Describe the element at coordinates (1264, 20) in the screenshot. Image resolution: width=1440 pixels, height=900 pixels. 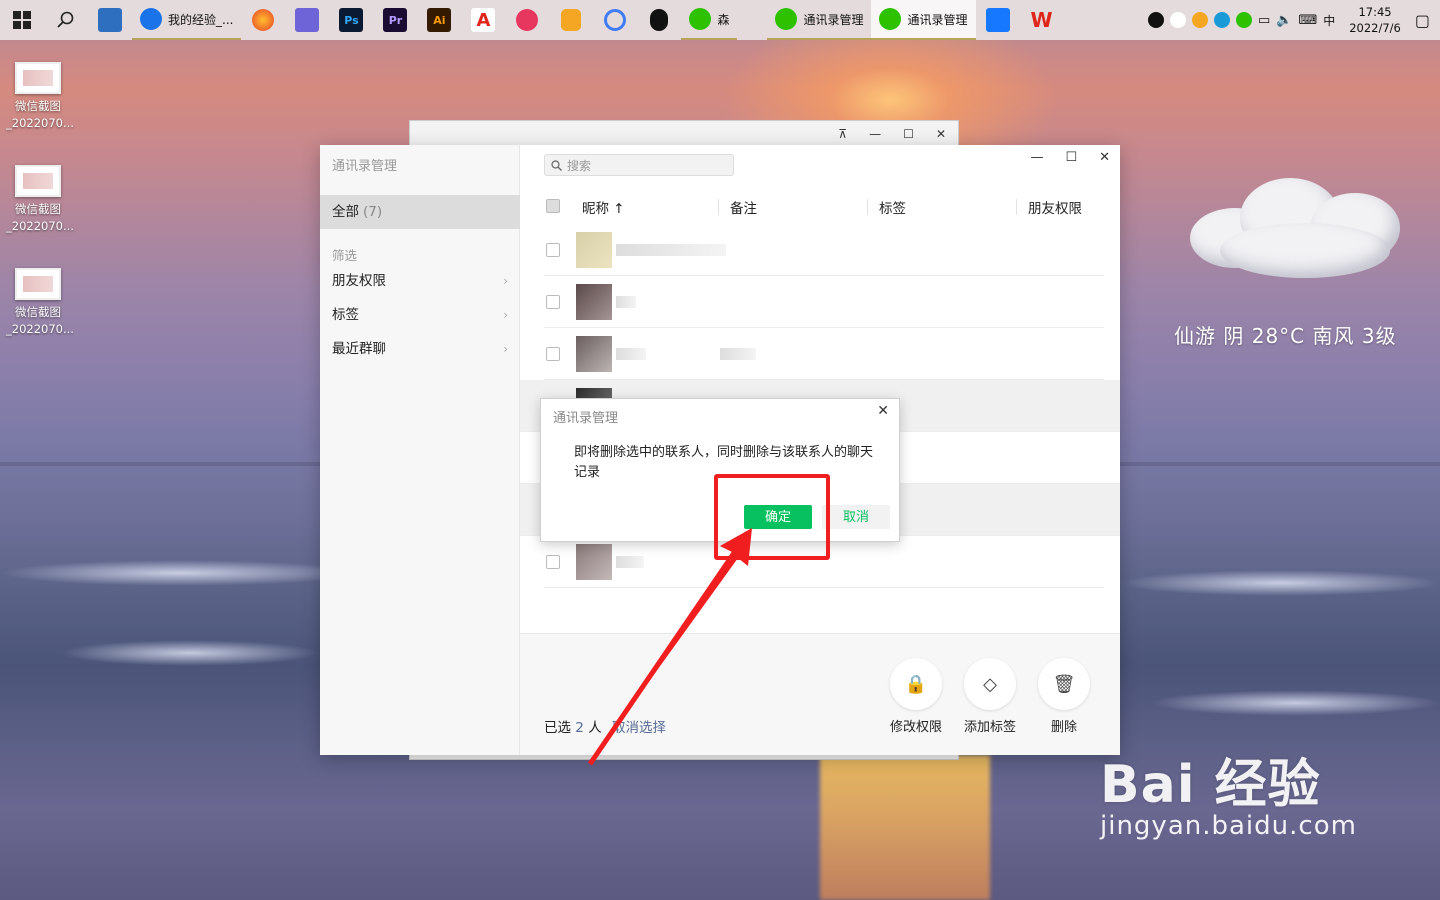
I see `network-icon: ▭` at that location.